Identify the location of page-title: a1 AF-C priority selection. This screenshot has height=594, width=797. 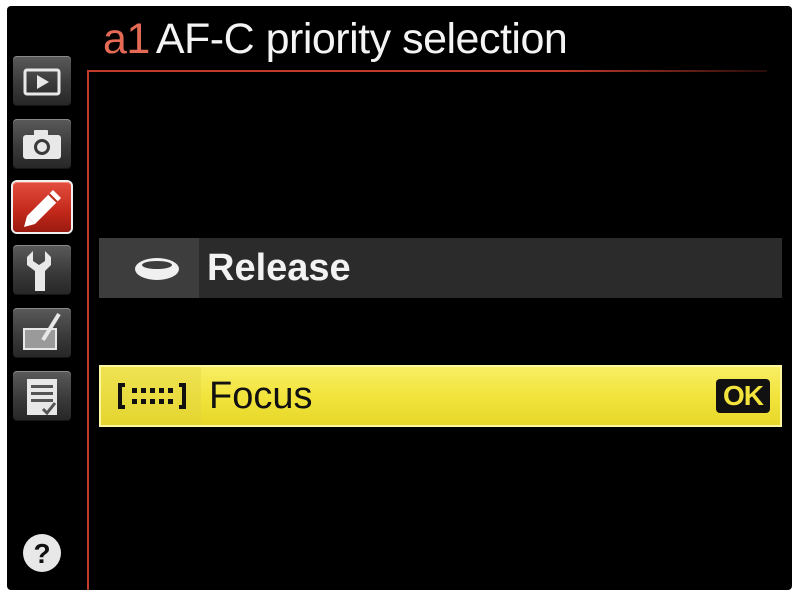
(335, 39).